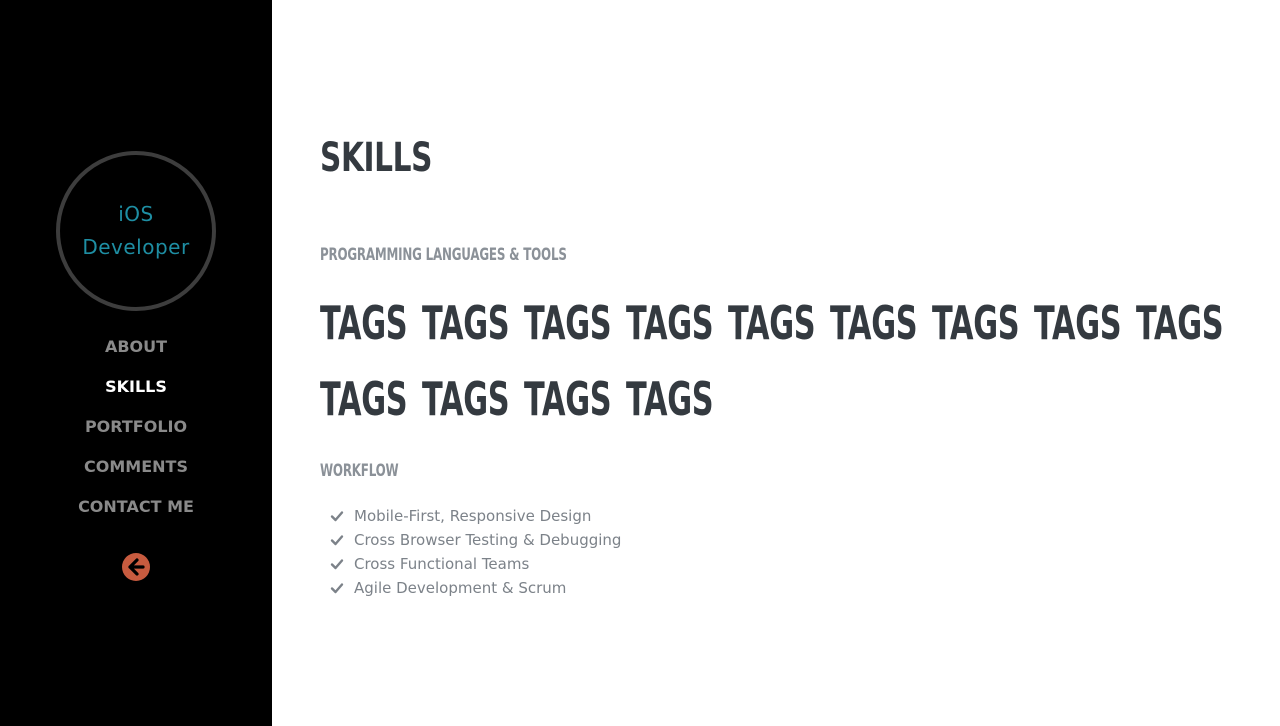  I want to click on list-item: Agile Development & Scrum, so click(475, 588).